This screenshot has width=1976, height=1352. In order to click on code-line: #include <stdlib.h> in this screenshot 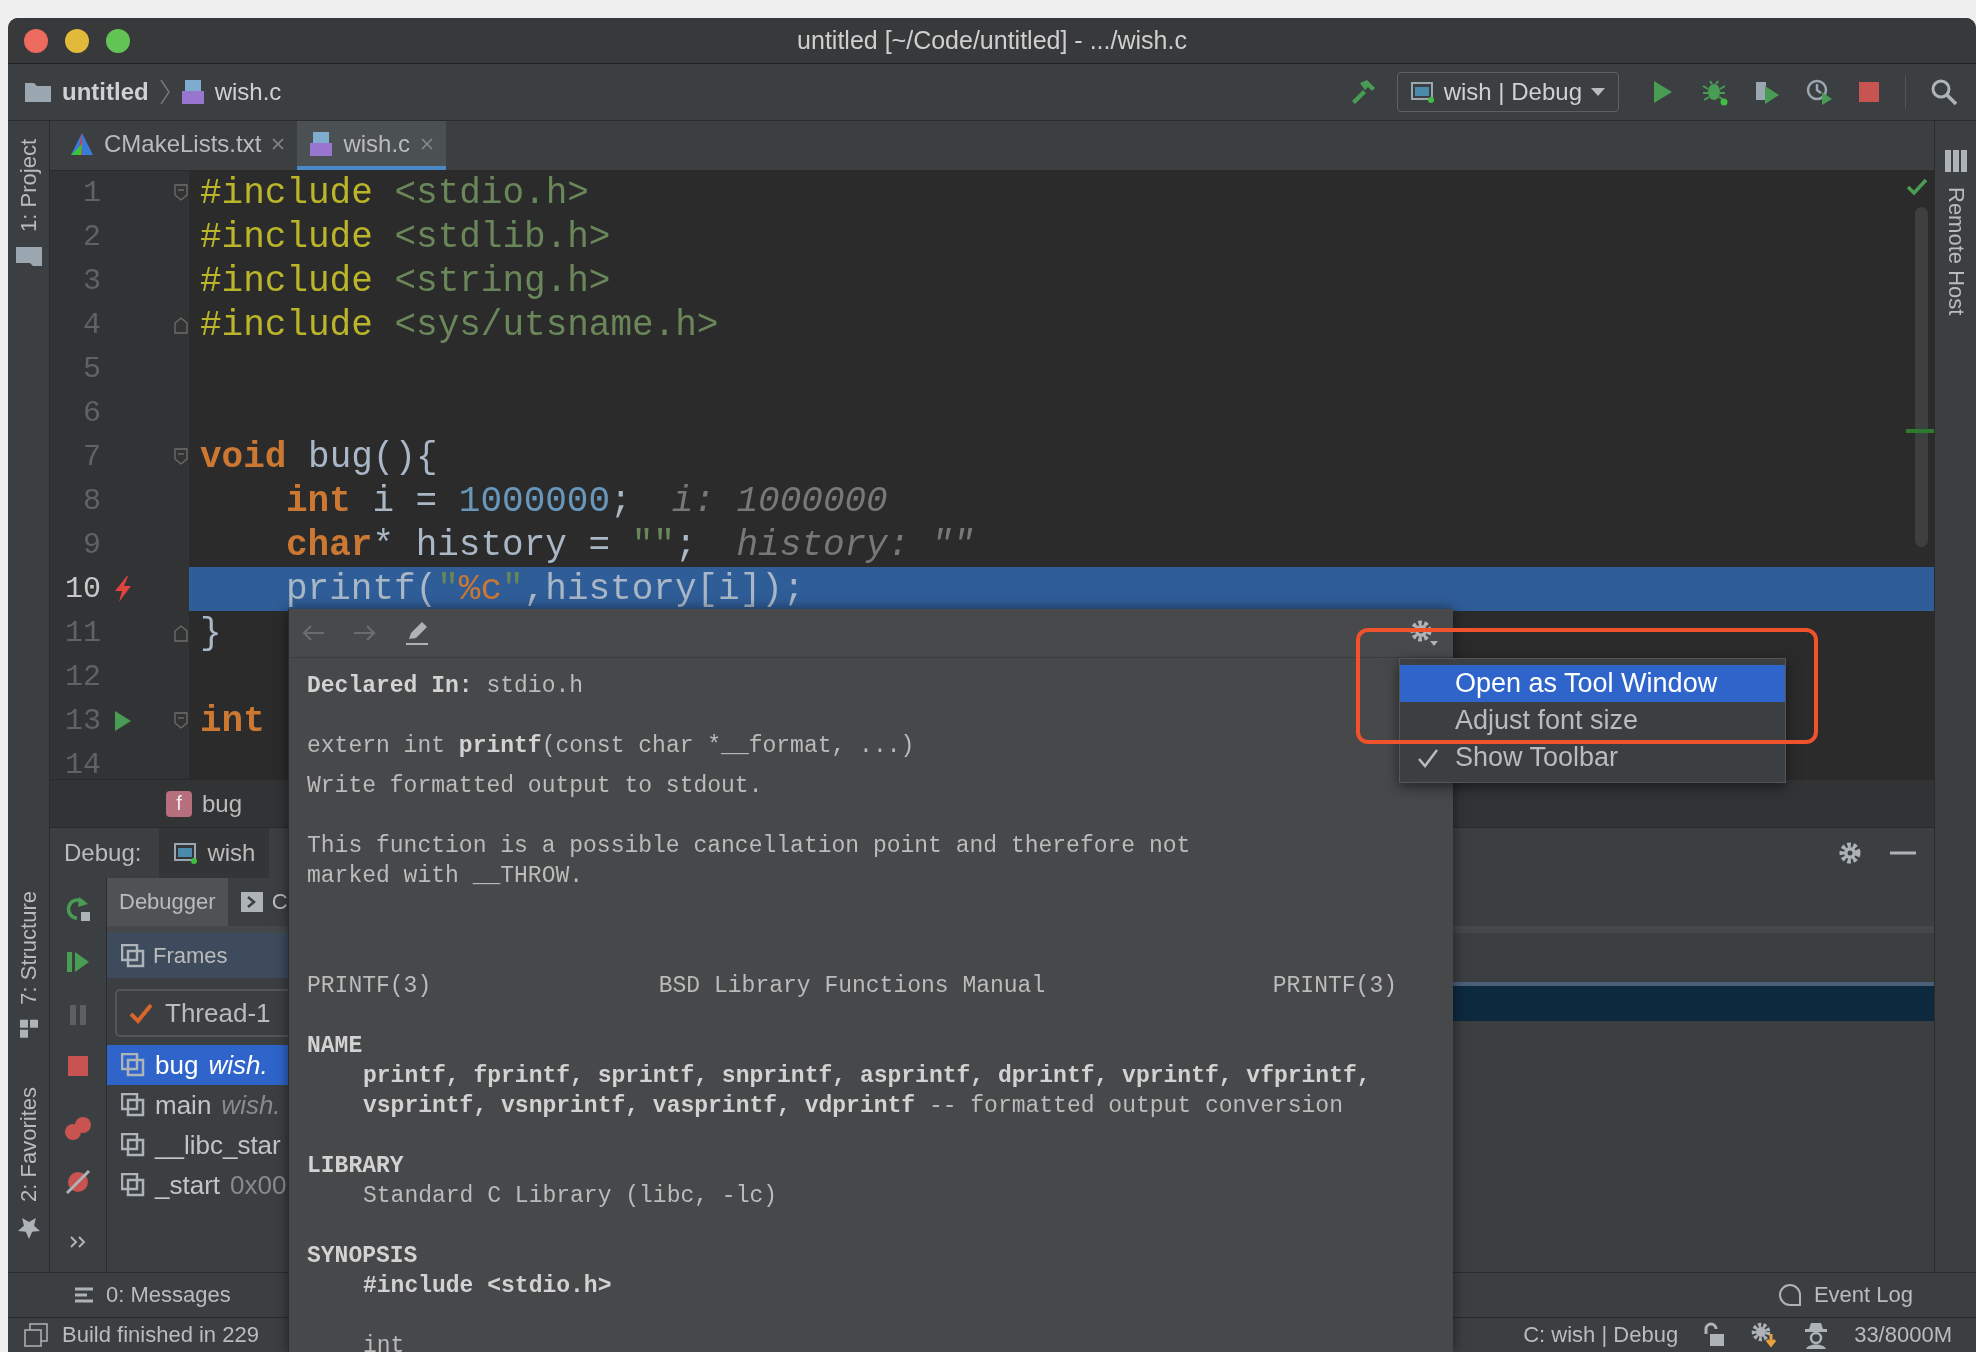, I will do `click(405, 237)`.